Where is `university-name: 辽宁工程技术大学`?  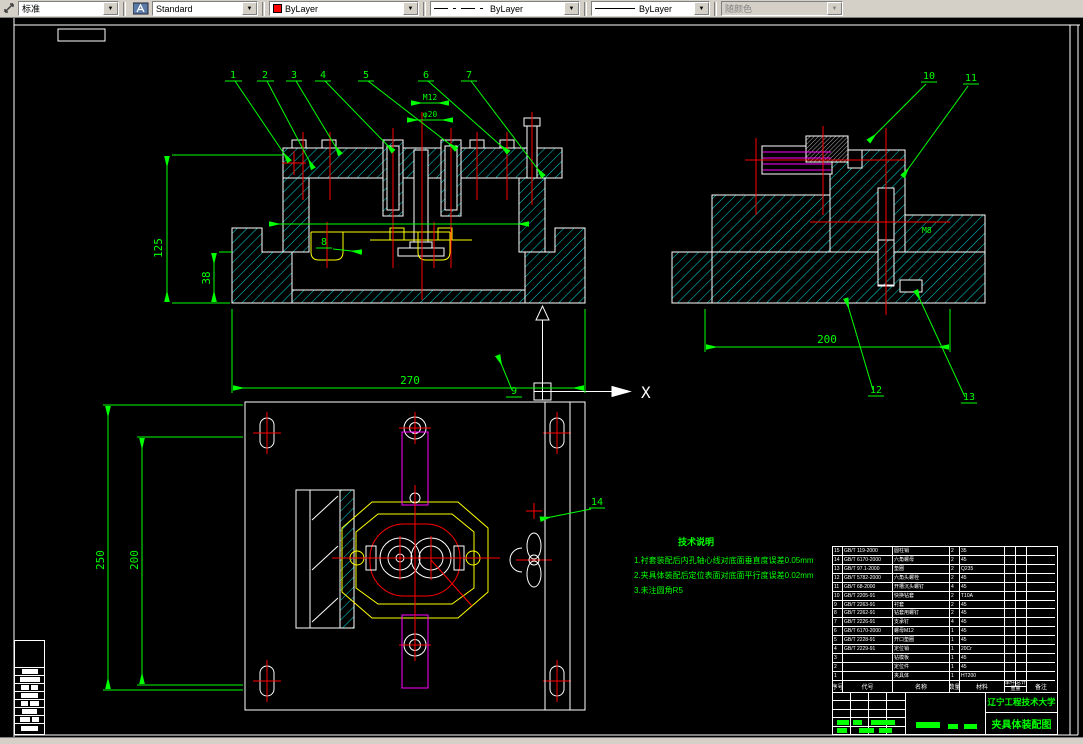
university-name: 辽宁工程技术大学 is located at coordinates (1021, 703).